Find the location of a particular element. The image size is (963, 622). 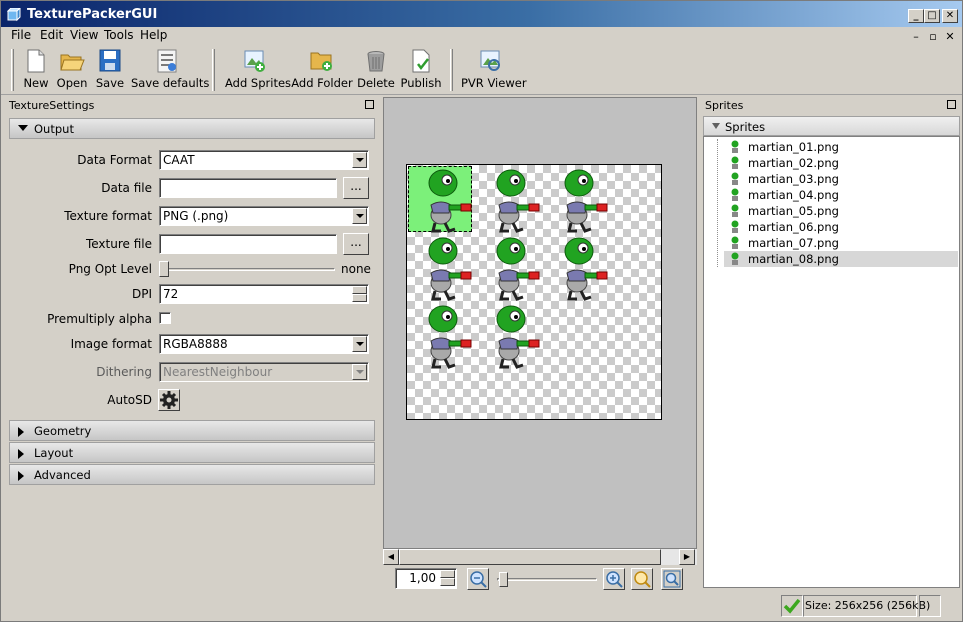

dpi-spinbox: 72 is located at coordinates (264, 294).